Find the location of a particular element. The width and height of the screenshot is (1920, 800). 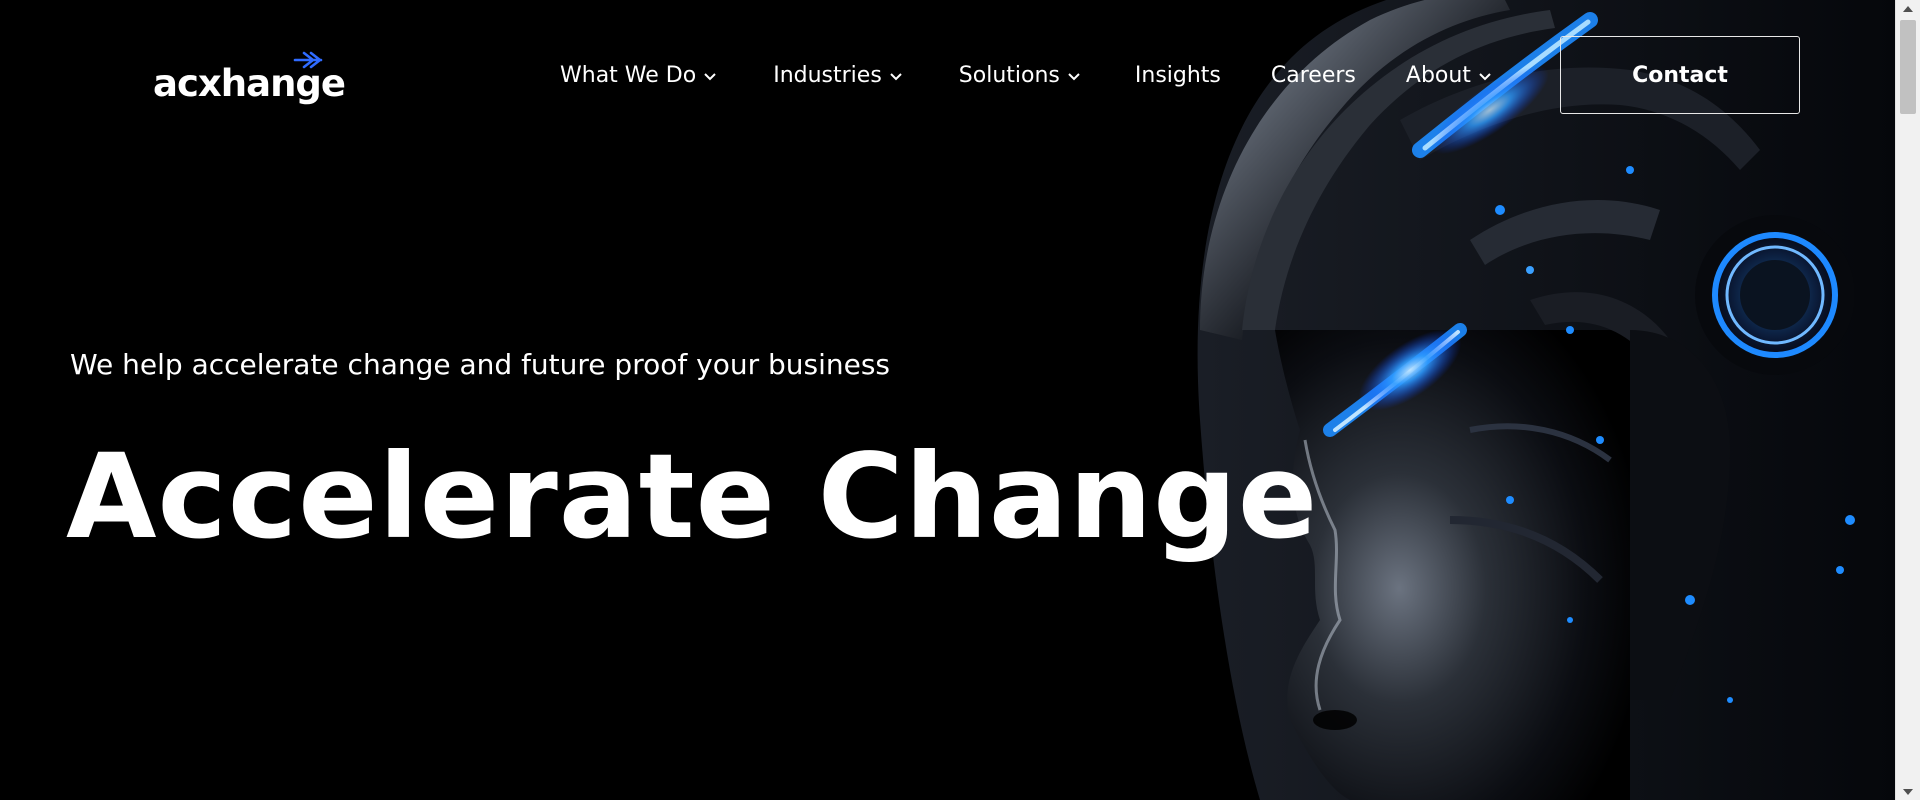

nav-item-about: About is located at coordinates (1449, 75).